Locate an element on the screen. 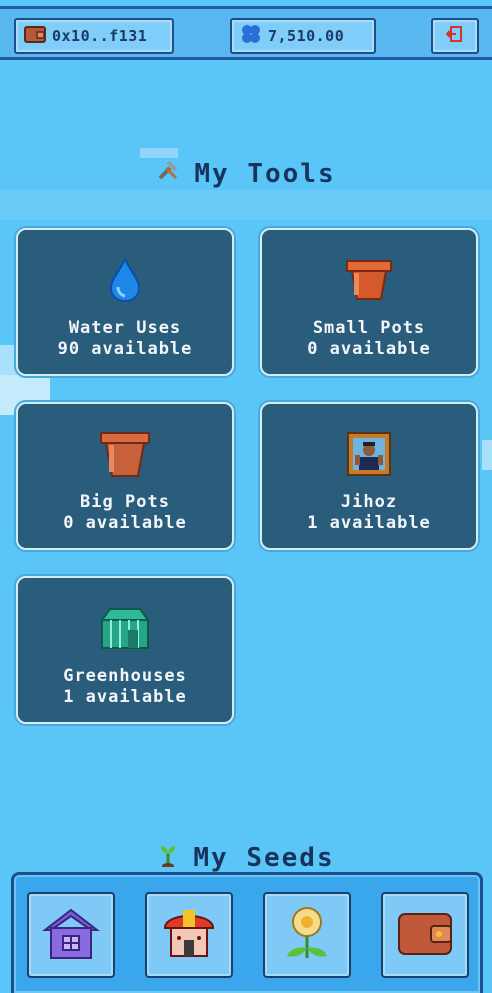  shop-icon is located at coordinates (189, 935).